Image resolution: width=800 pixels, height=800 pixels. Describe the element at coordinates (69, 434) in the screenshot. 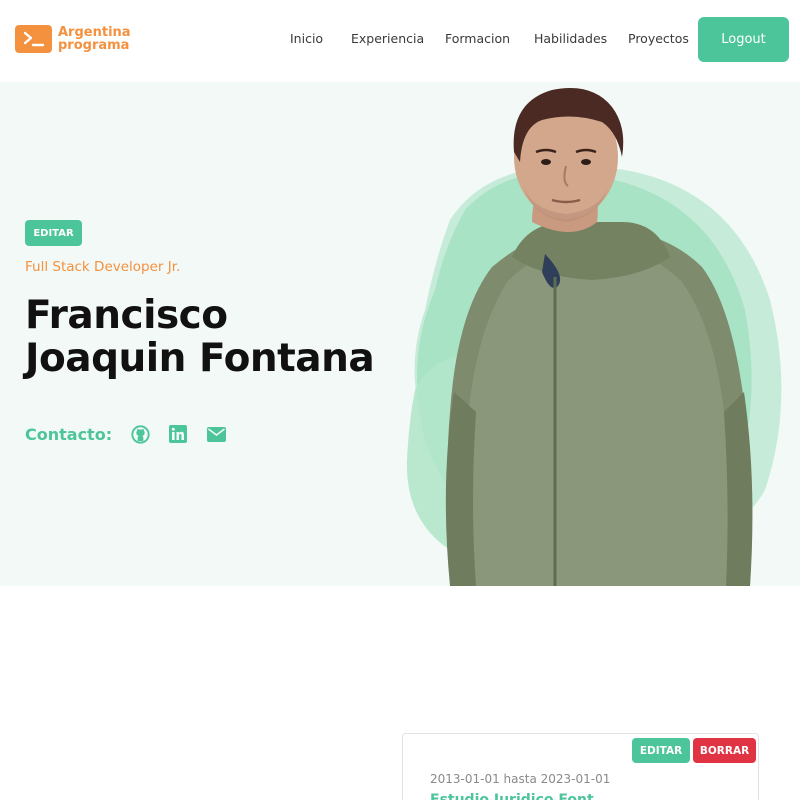

I see `contact-label: Contacto:` at that location.